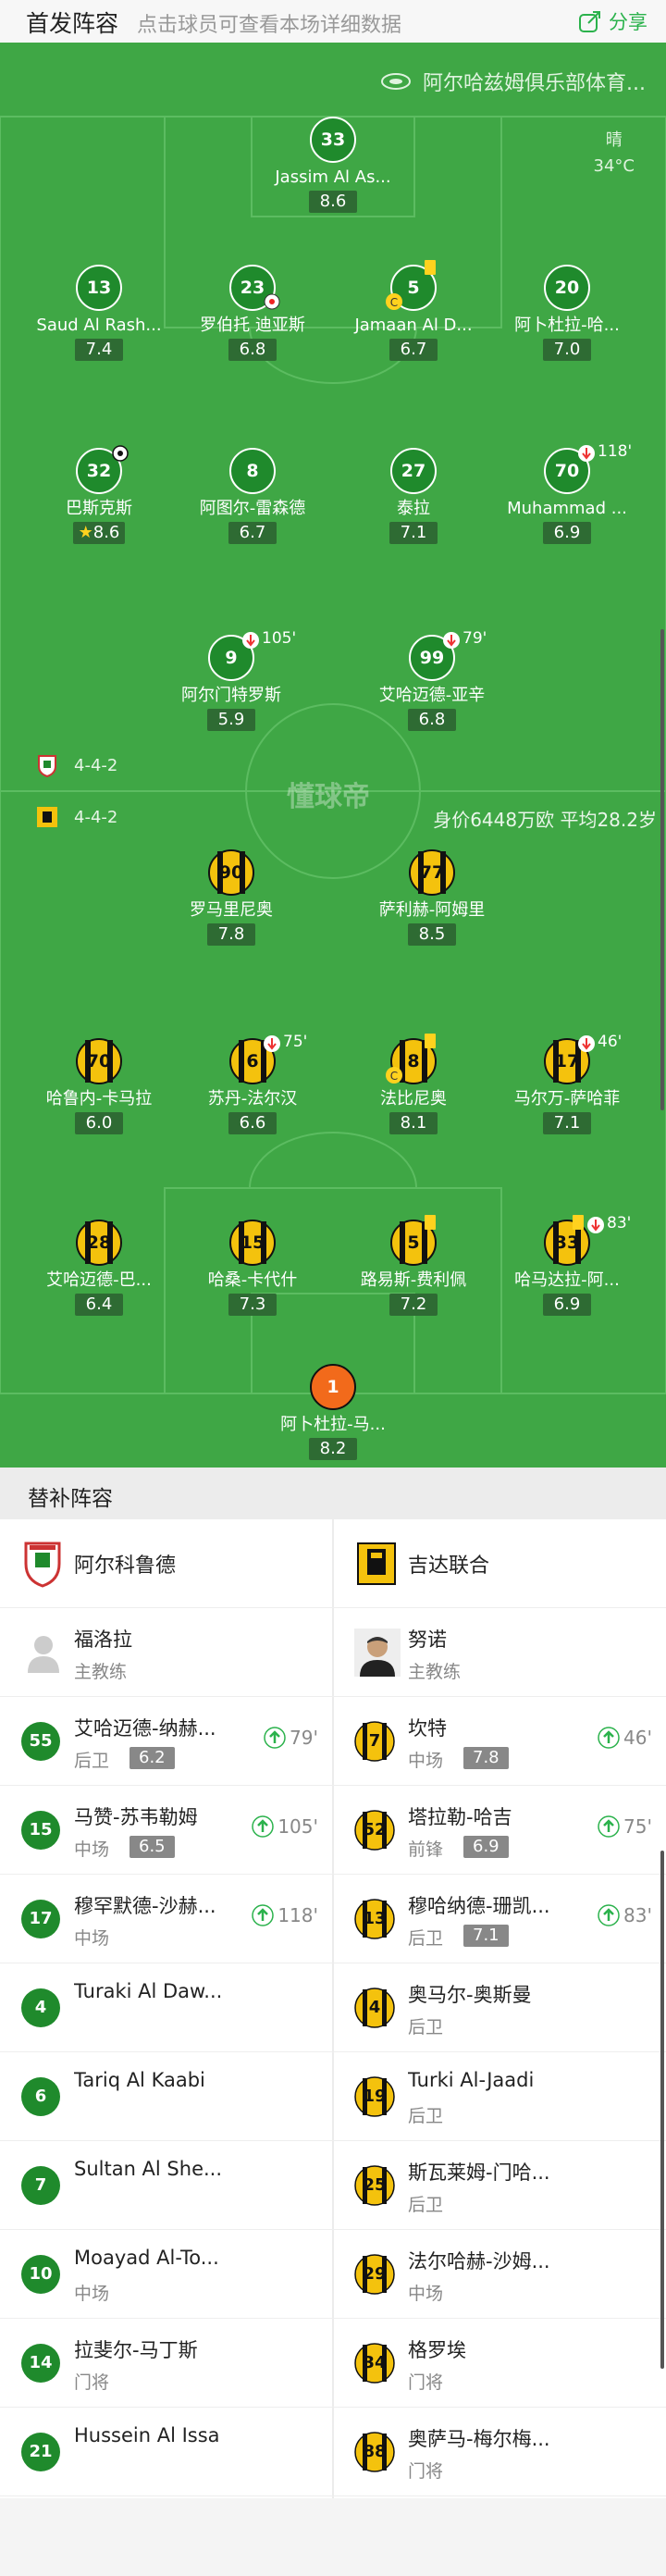 The height and width of the screenshot is (2576, 666). Describe the element at coordinates (567, 350) in the screenshot. I see `player-rating: 7.0` at that location.